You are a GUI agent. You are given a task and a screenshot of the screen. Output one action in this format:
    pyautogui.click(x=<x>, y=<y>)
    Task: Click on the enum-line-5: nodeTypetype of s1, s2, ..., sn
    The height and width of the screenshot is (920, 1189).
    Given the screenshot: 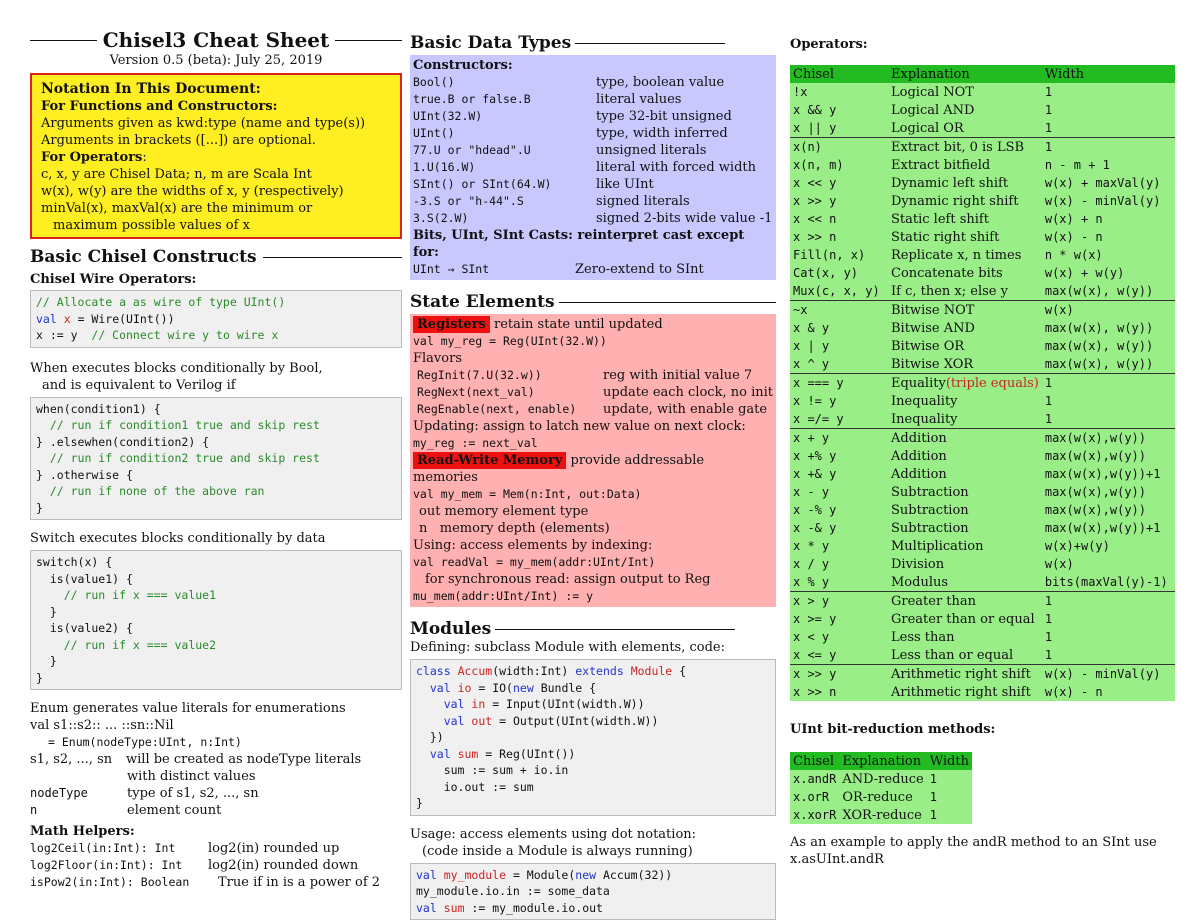 What is the action you would take?
    pyautogui.click(x=216, y=793)
    